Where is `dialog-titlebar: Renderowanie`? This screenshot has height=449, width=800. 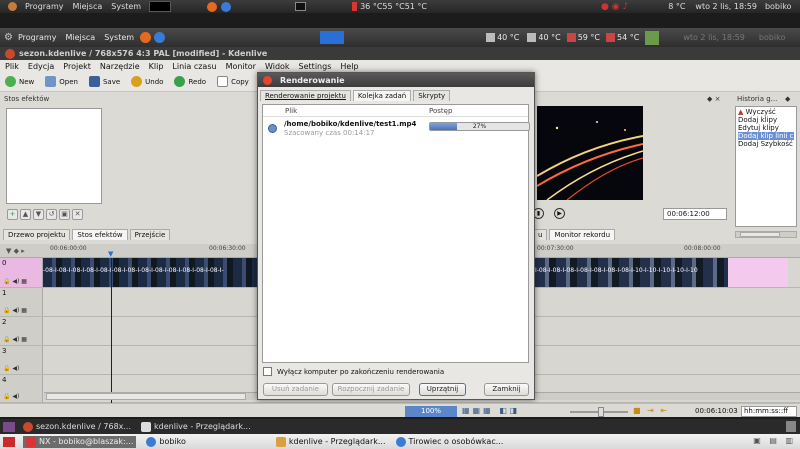
dialog-titlebar: Renderowanie is located at coordinates (396, 80).